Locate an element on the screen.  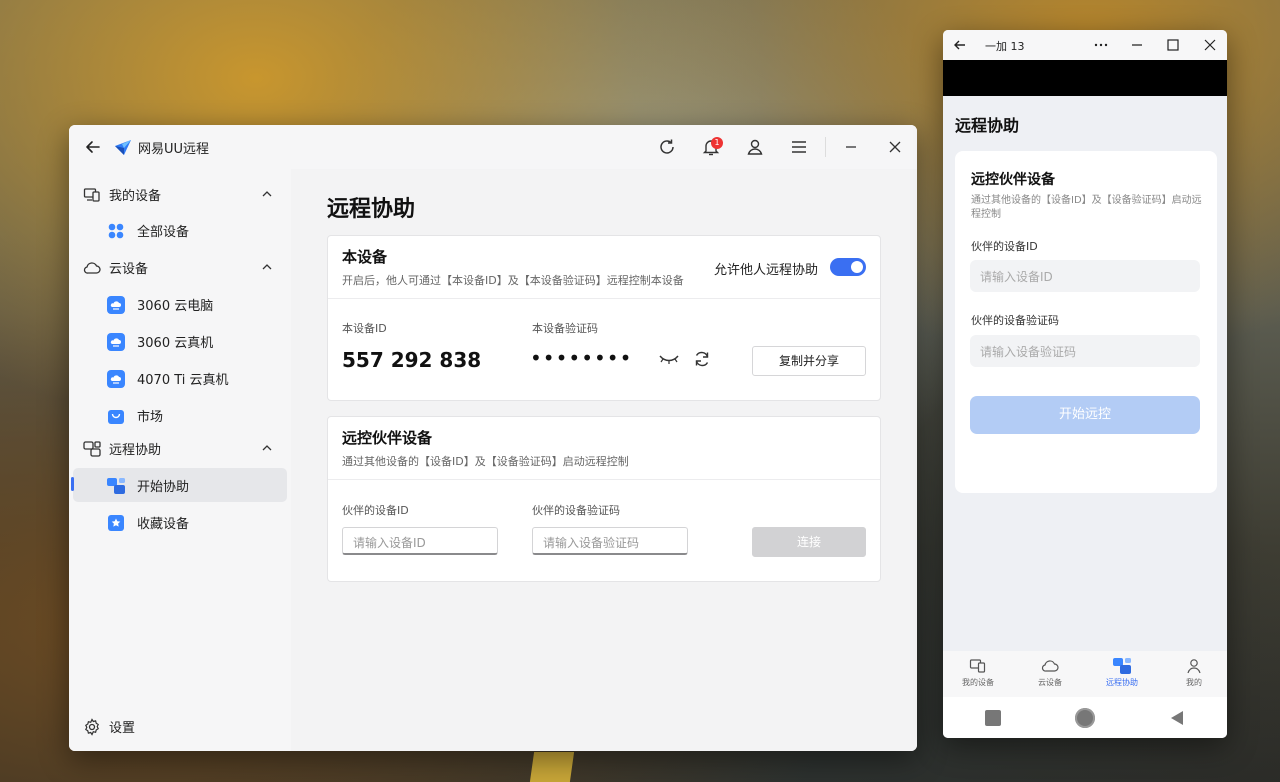
android-nav-bar is located at coordinates (1085, 717).